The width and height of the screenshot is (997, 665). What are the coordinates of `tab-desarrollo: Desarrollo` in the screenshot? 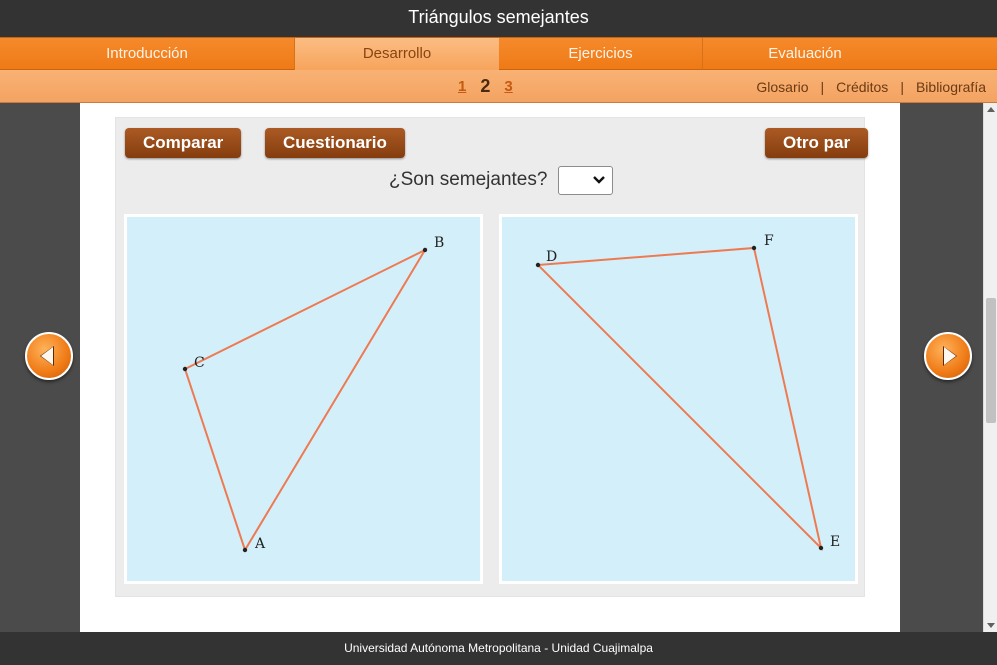 It's located at (397, 54).